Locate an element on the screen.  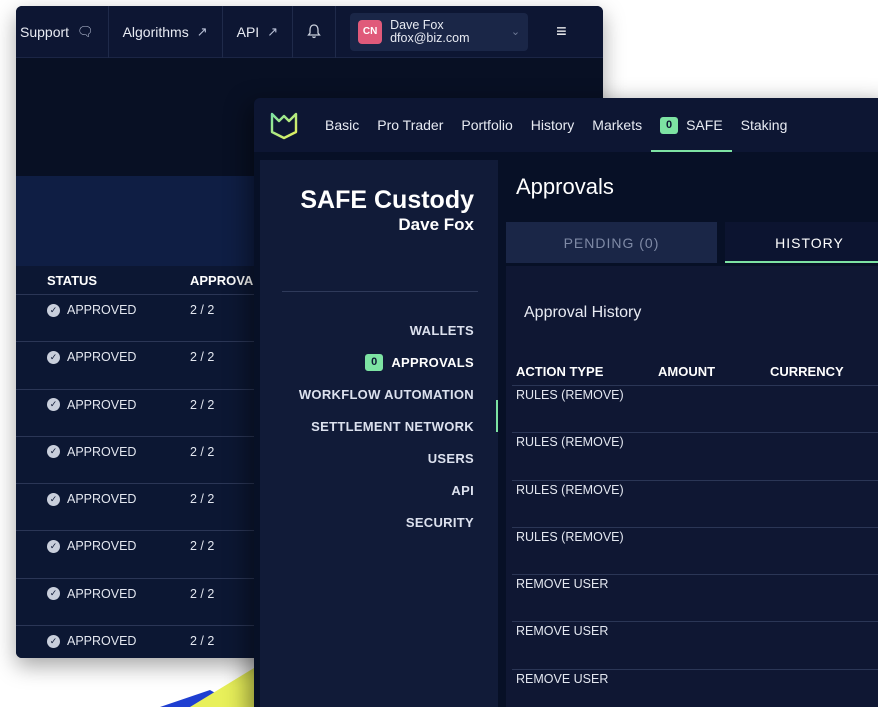
panel-title: Approval History is located at coordinates (583, 312).